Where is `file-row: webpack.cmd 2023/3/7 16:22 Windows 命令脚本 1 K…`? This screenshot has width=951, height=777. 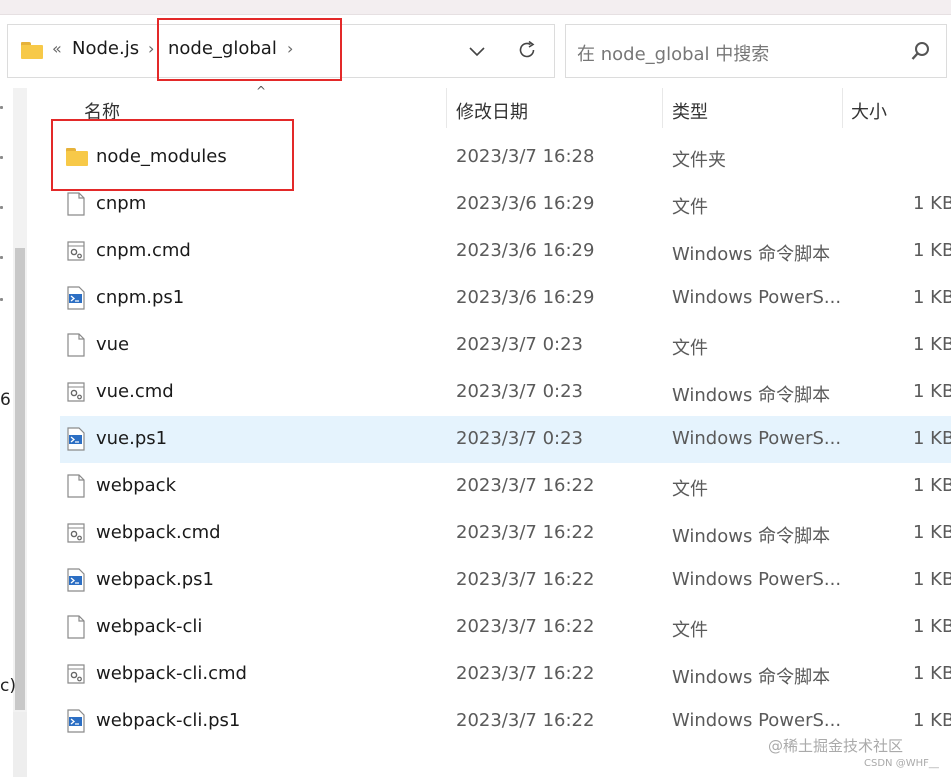 file-row: webpack.cmd 2023/3/7 16:22 Windows 命令脚本 1 K… is located at coordinates (505, 533).